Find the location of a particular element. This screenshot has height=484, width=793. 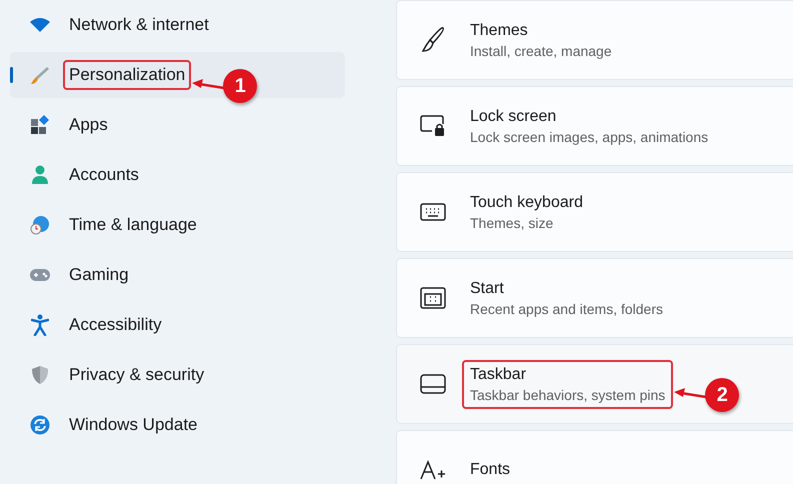

sidebar-item: Privacy & security is located at coordinates (177, 375).